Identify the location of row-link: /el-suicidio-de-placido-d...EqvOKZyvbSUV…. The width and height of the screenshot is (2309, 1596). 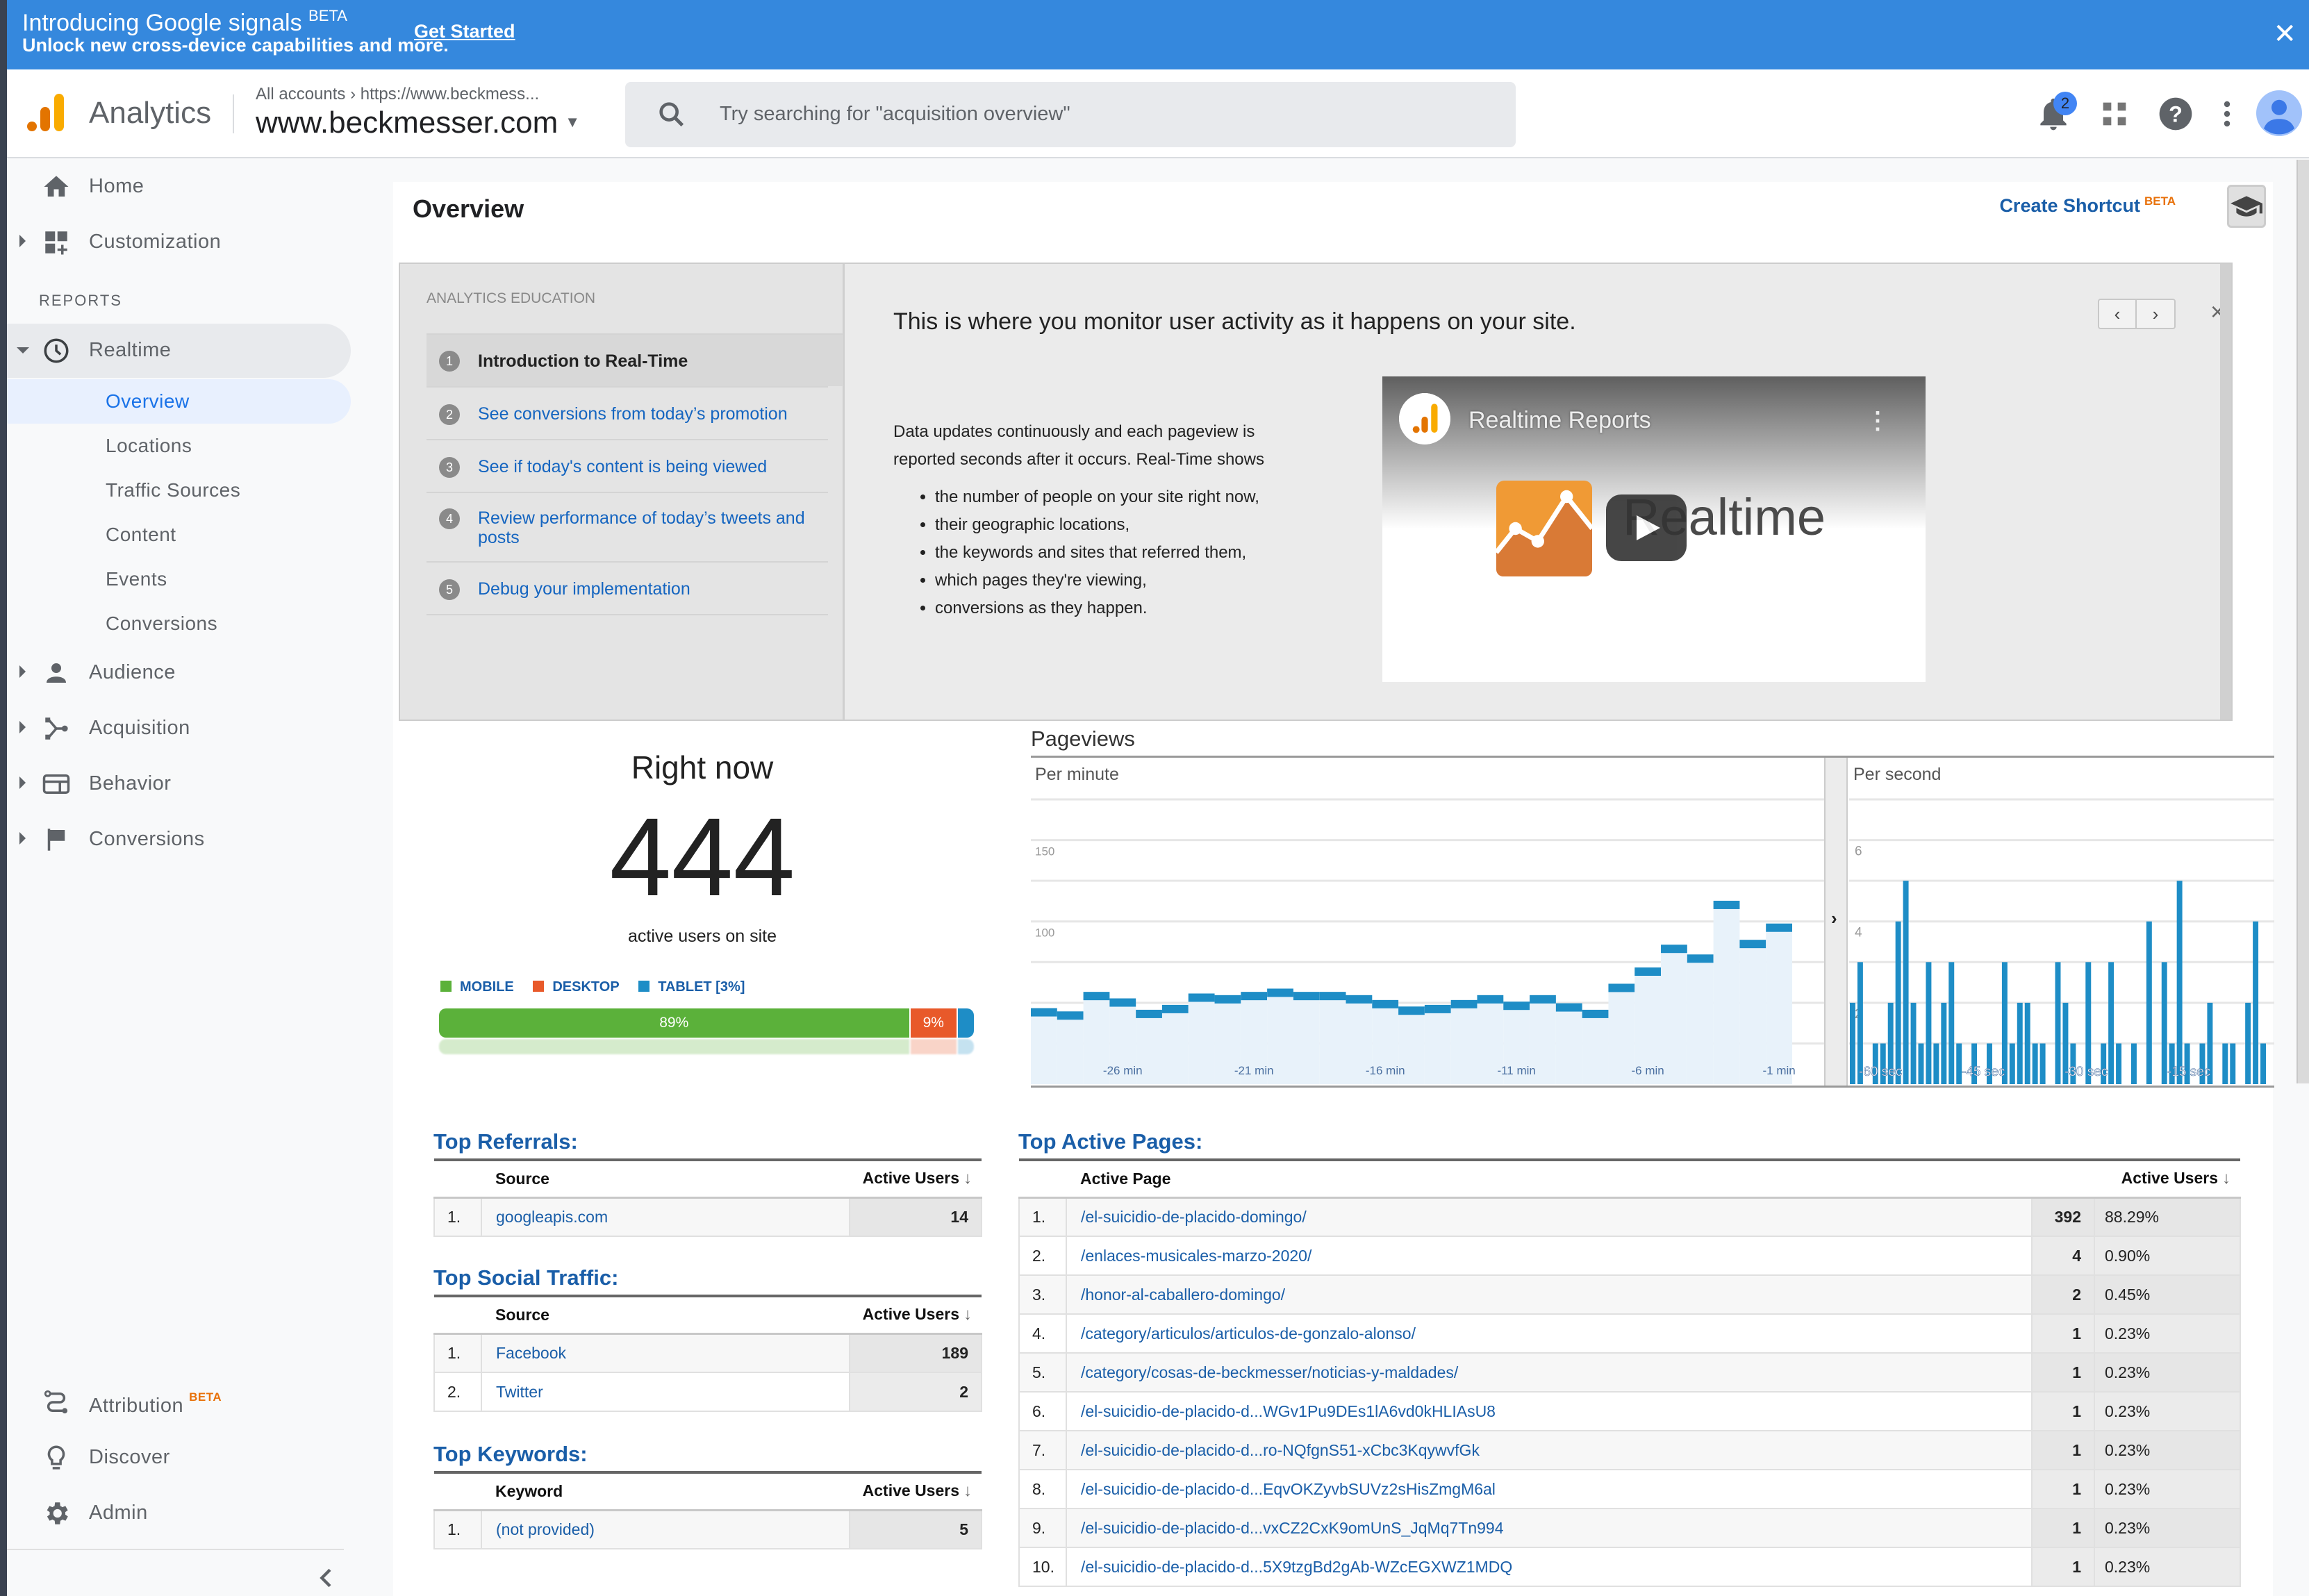
(1288, 1489).